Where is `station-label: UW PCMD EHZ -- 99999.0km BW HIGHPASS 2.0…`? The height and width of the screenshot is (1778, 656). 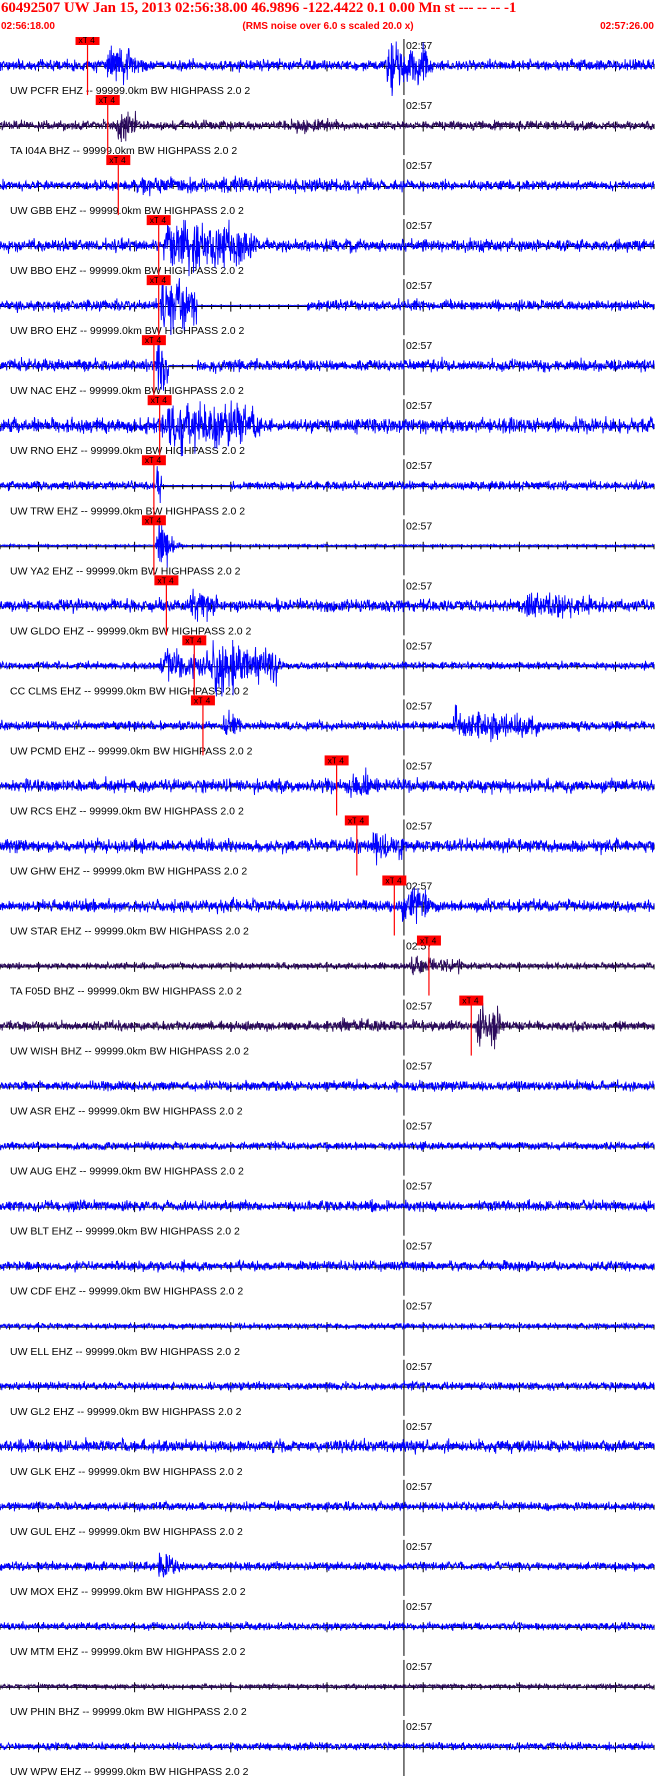
station-label: UW PCMD EHZ -- 99999.0km BW HIGHPASS 2.0… is located at coordinates (131, 751).